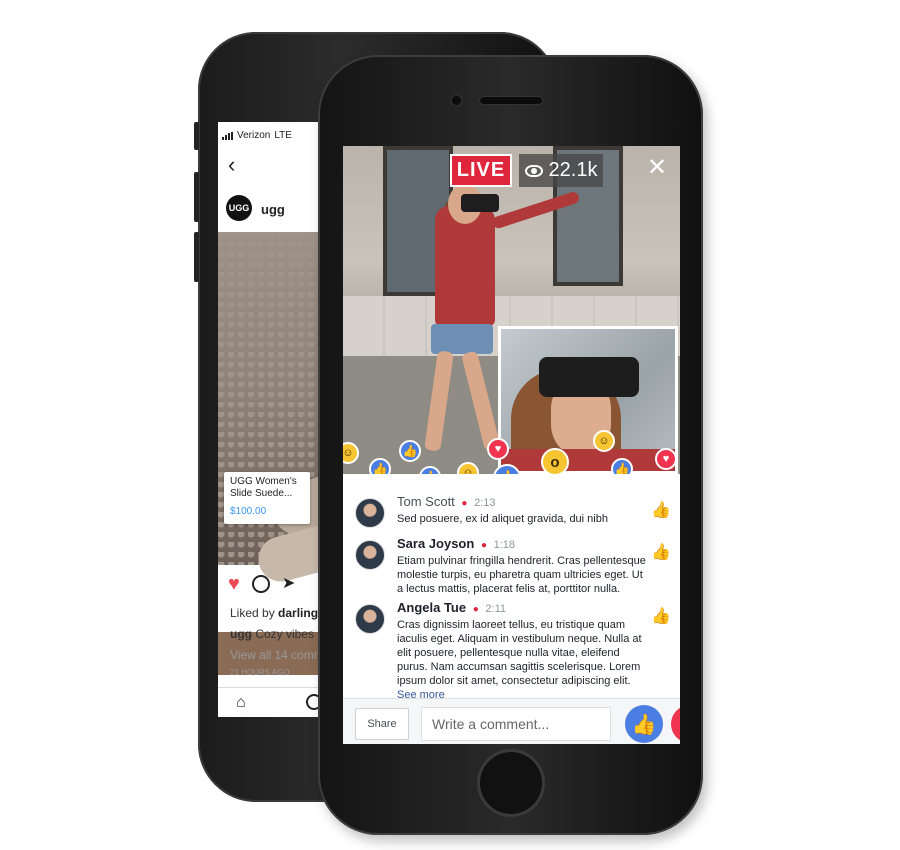  I want to click on comment-header: Angela Tue ● 2:11, so click(451, 607).